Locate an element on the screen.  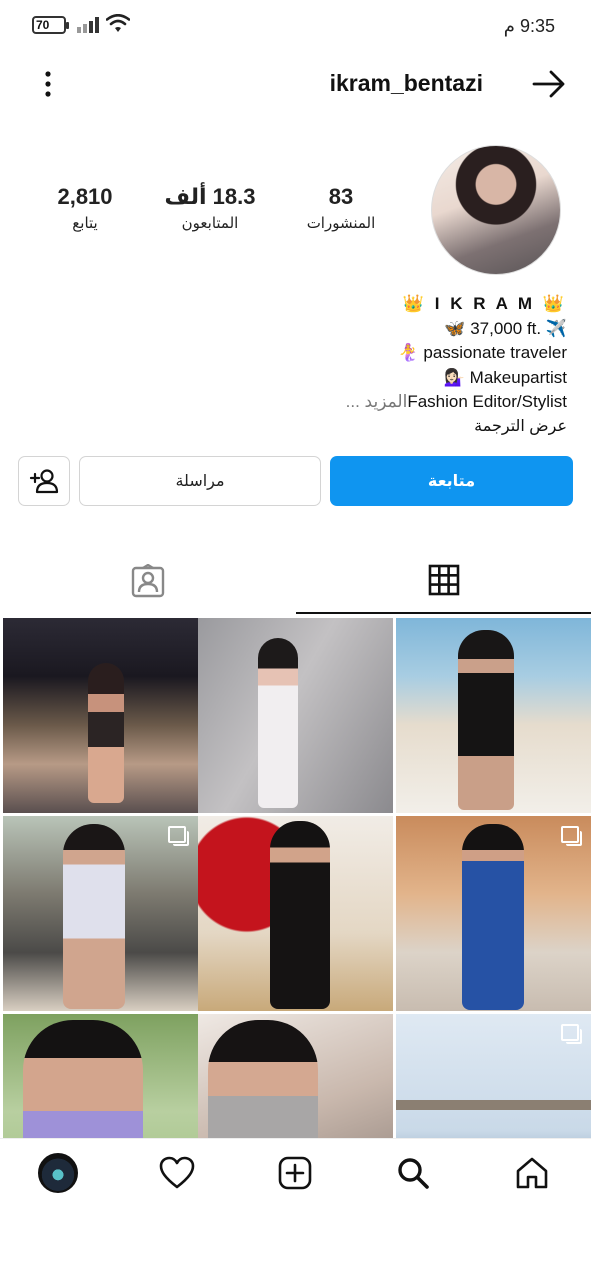
more-options-icon is located at coordinates (48, 84).